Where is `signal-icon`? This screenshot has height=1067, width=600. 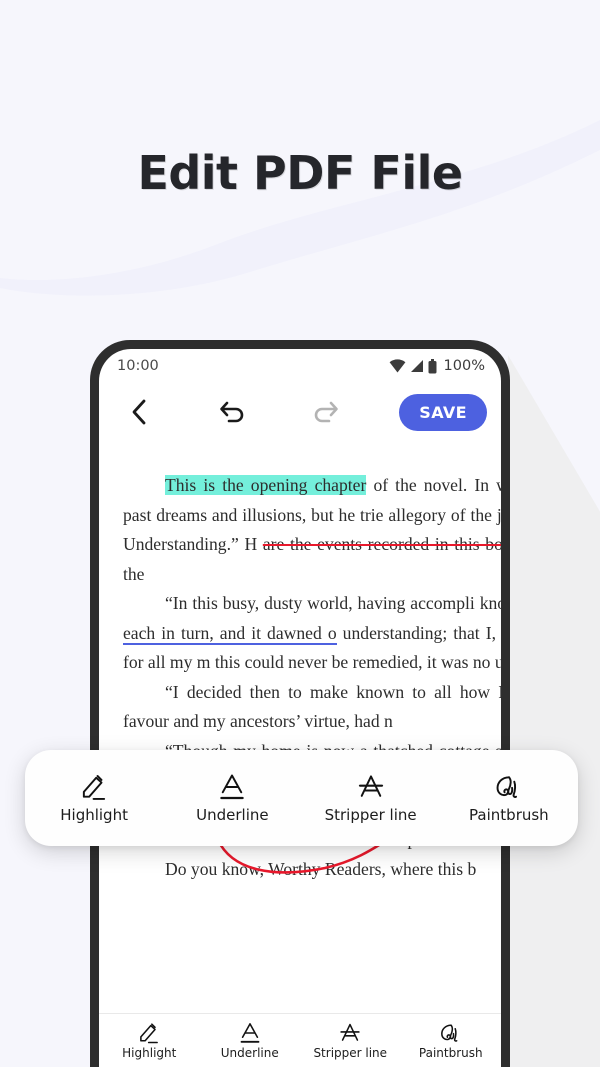
signal-icon is located at coordinates (416, 366).